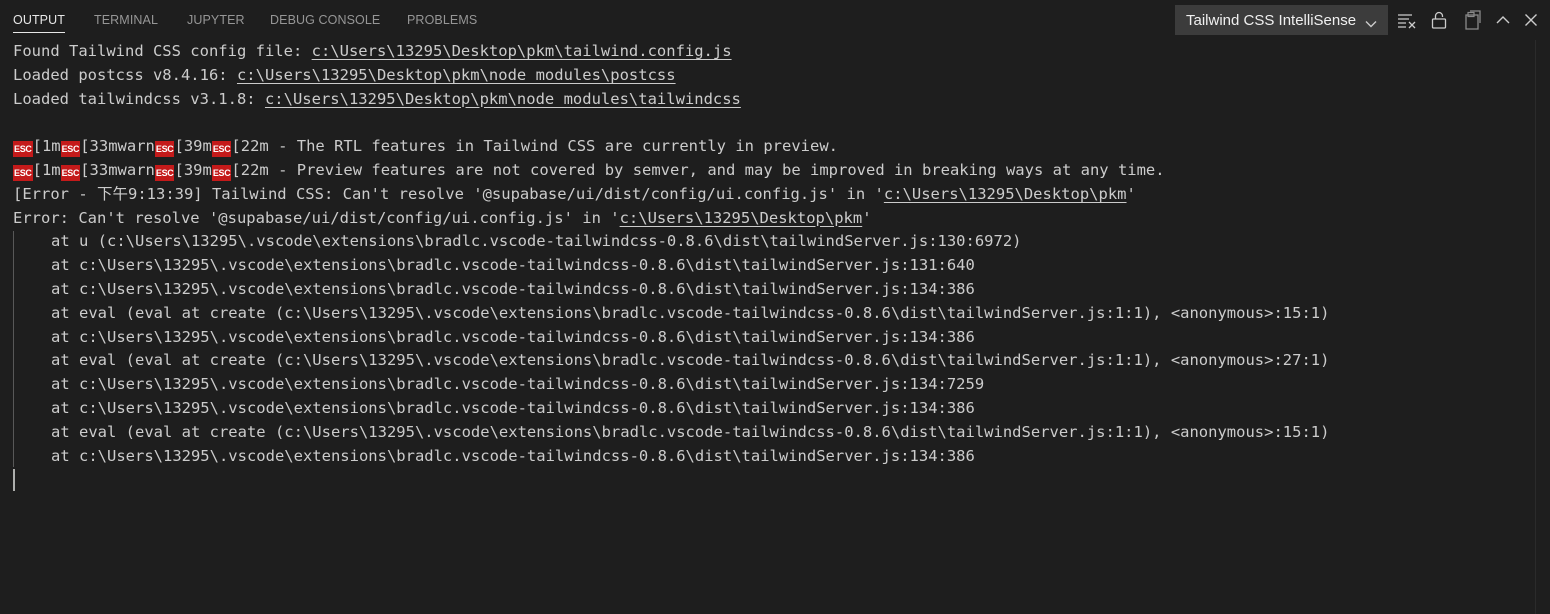 This screenshot has height=614, width=1550. What do you see at coordinates (1531, 20) in the screenshot?
I see `close-icon` at bounding box center [1531, 20].